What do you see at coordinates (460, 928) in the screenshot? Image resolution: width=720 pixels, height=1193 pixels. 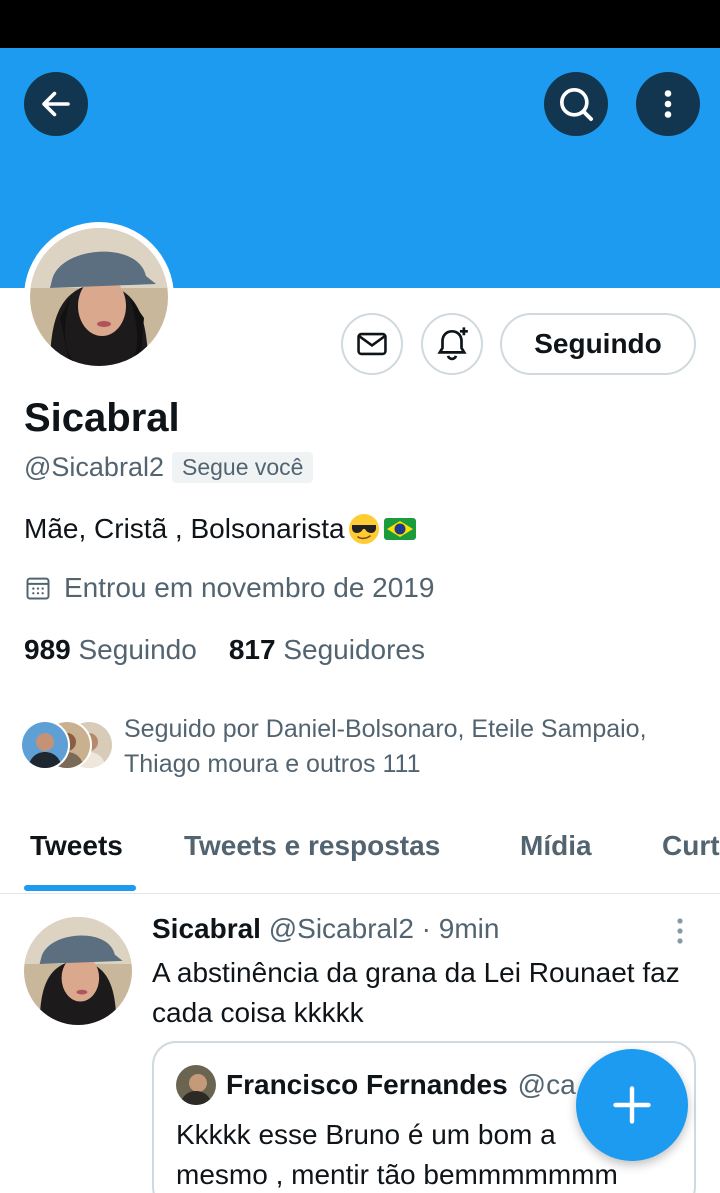 I see `tweet-time: · 9min` at bounding box center [460, 928].